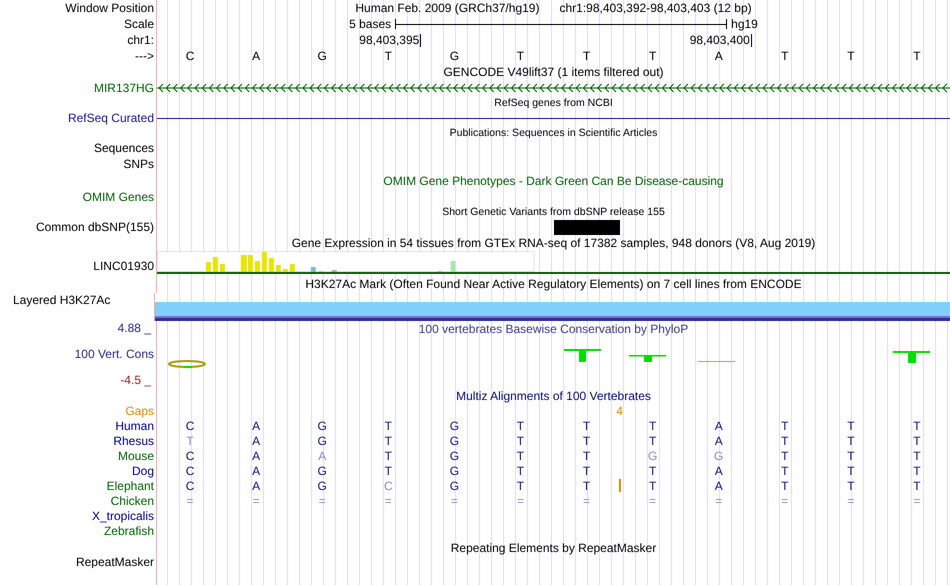 This screenshot has width=950, height=585. What do you see at coordinates (553, 396) in the screenshot?
I see `track-title: Multiz Alignments of 100 Vertebrates` at bounding box center [553, 396].